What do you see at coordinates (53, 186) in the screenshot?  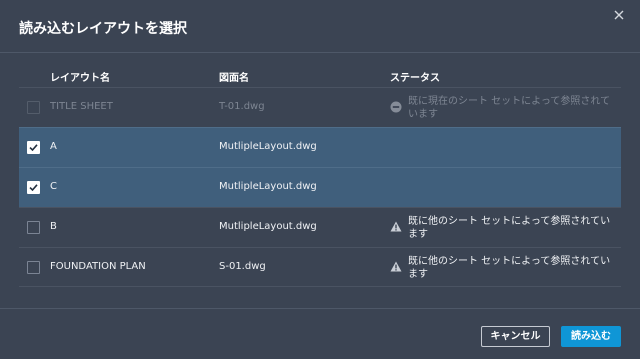 I see `layout-name-cell: C` at bounding box center [53, 186].